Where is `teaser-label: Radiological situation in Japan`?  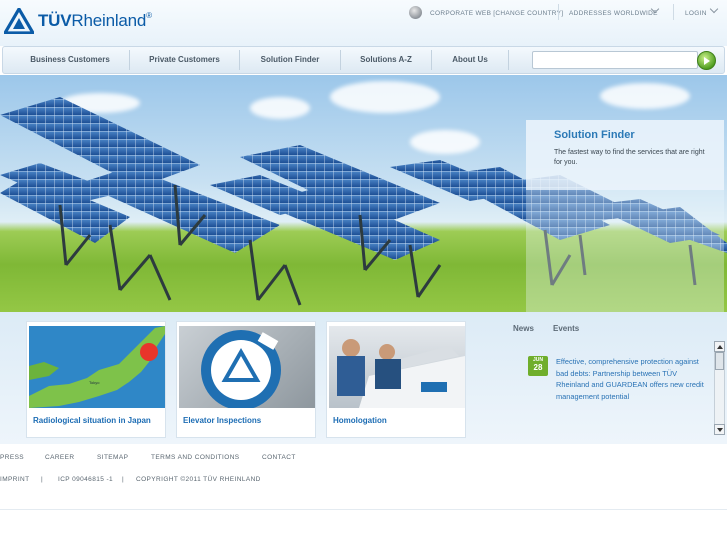
teaser-label: Radiological situation in Japan is located at coordinates (92, 420).